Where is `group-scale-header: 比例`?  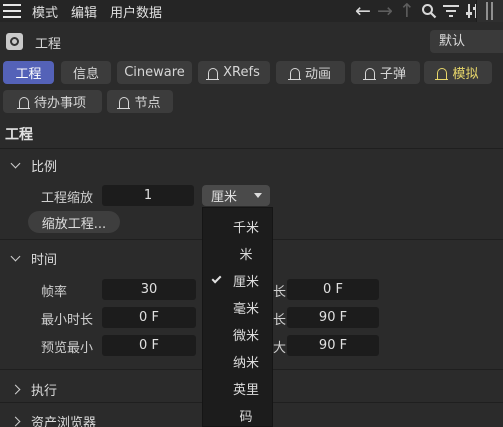 group-scale-header: 比例 is located at coordinates (34, 165).